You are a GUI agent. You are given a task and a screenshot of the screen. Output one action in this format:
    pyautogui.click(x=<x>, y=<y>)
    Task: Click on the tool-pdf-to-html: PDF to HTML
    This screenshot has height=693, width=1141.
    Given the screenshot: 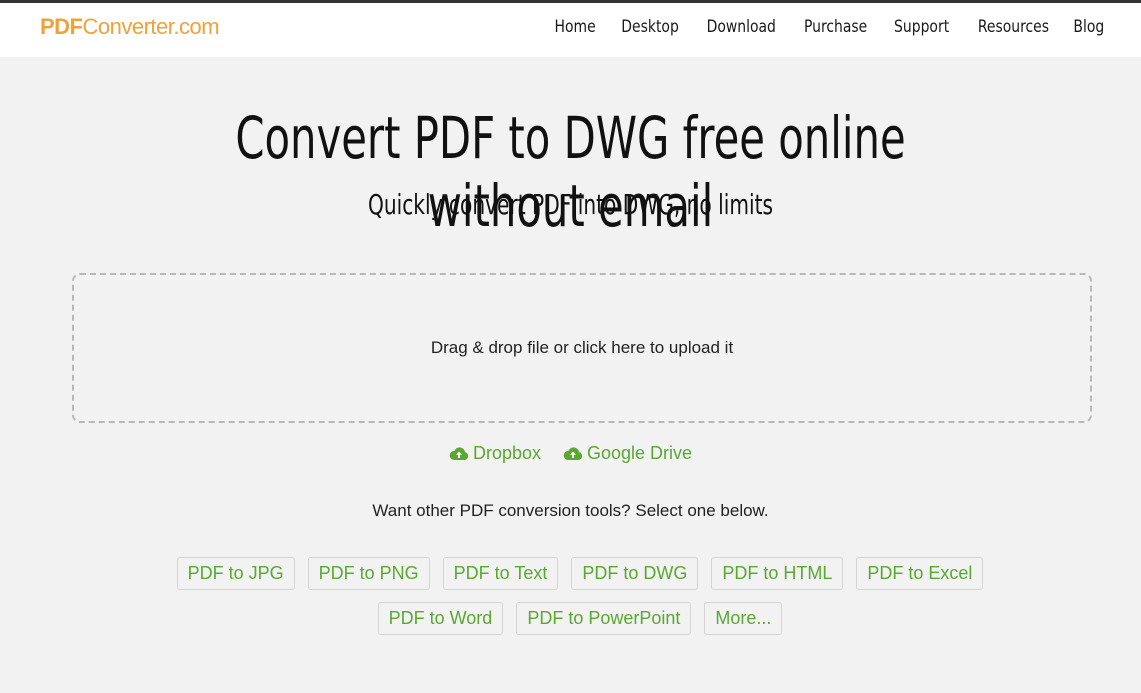 What is the action you would take?
    pyautogui.click(x=777, y=573)
    